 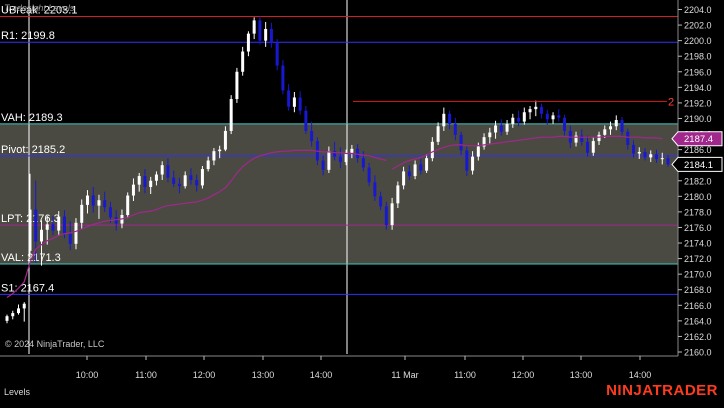 I want to click on y-tick-label: 2172.0, so click(x=698, y=259).